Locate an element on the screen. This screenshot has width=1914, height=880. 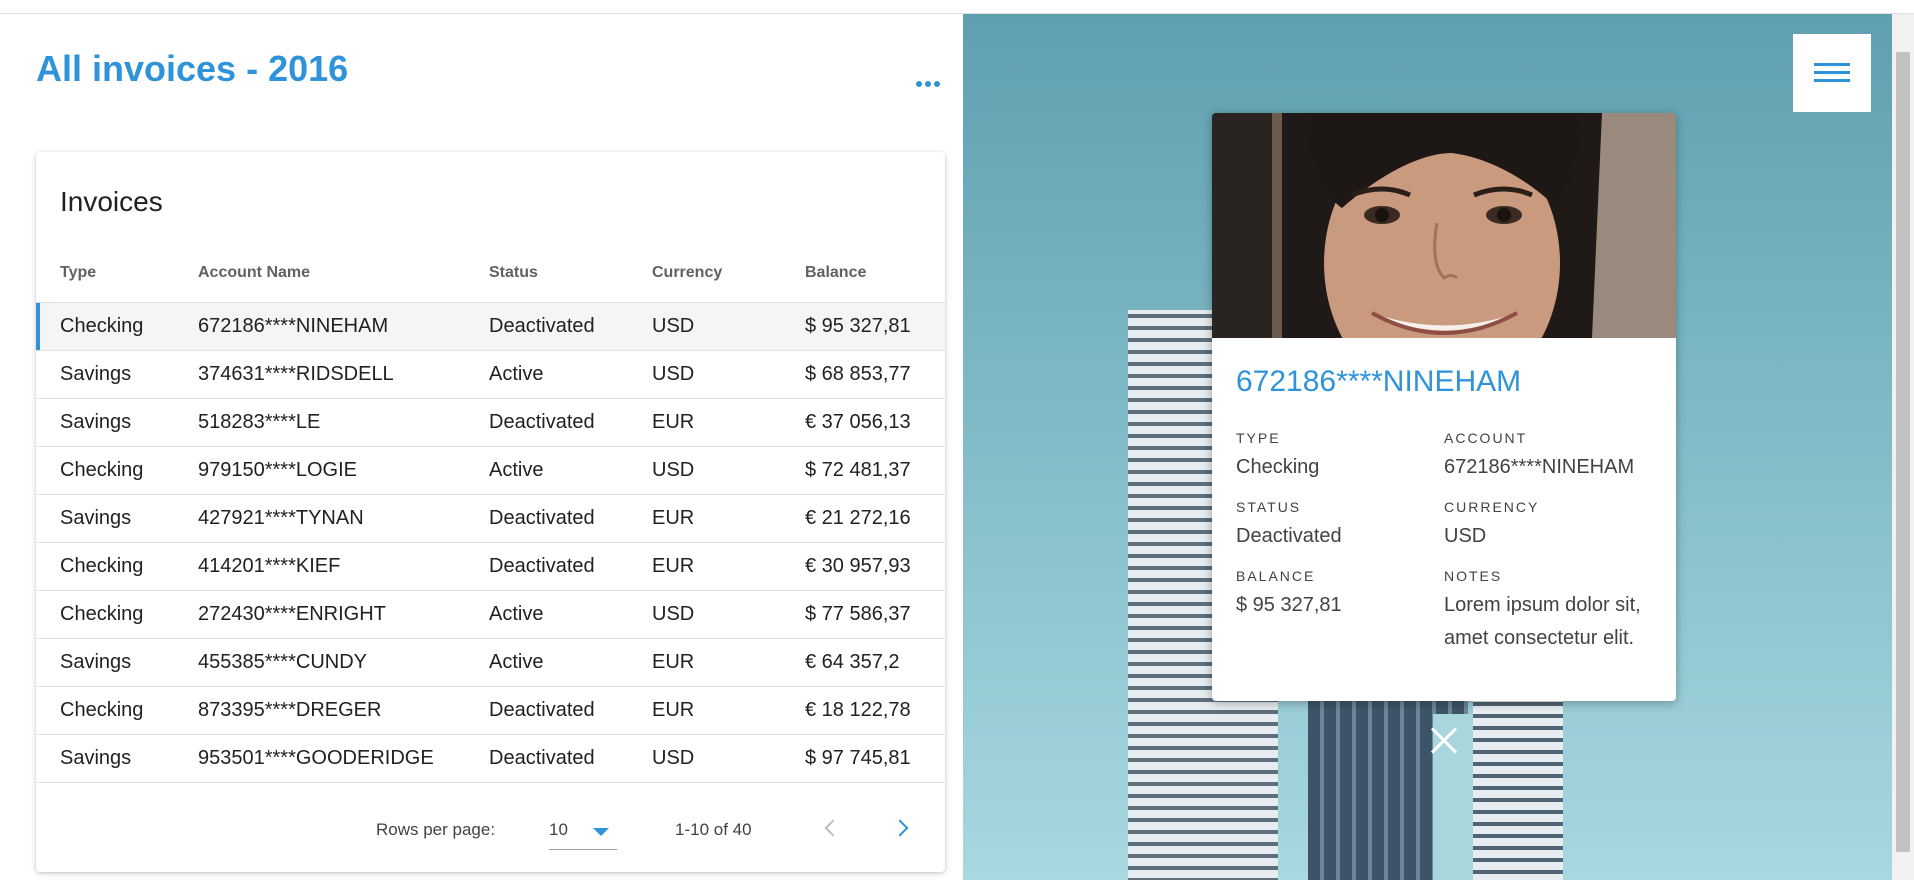
rows-per-page-label: Rows per page: is located at coordinates (436, 829).